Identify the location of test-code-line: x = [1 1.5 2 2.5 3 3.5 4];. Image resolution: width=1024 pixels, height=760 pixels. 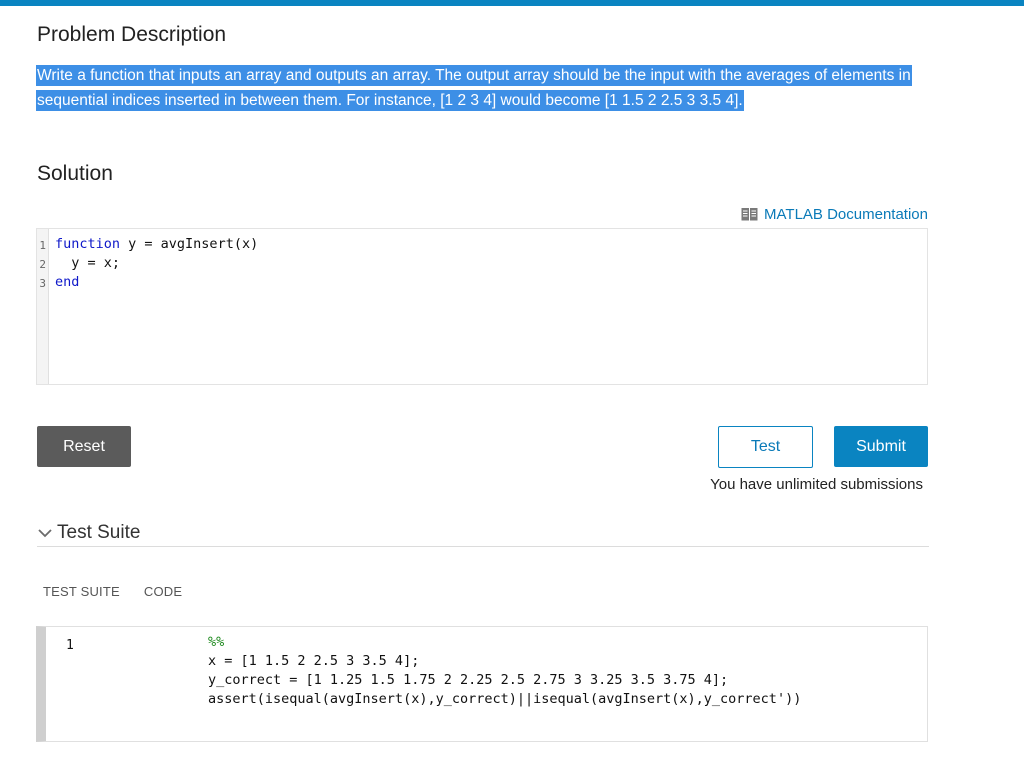
(314, 661).